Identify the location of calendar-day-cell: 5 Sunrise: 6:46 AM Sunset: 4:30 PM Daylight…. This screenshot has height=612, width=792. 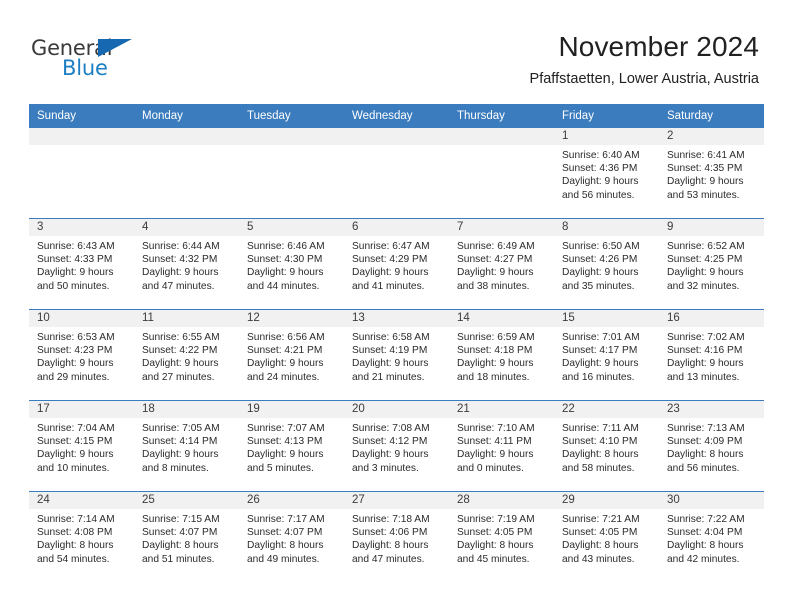
(291, 264).